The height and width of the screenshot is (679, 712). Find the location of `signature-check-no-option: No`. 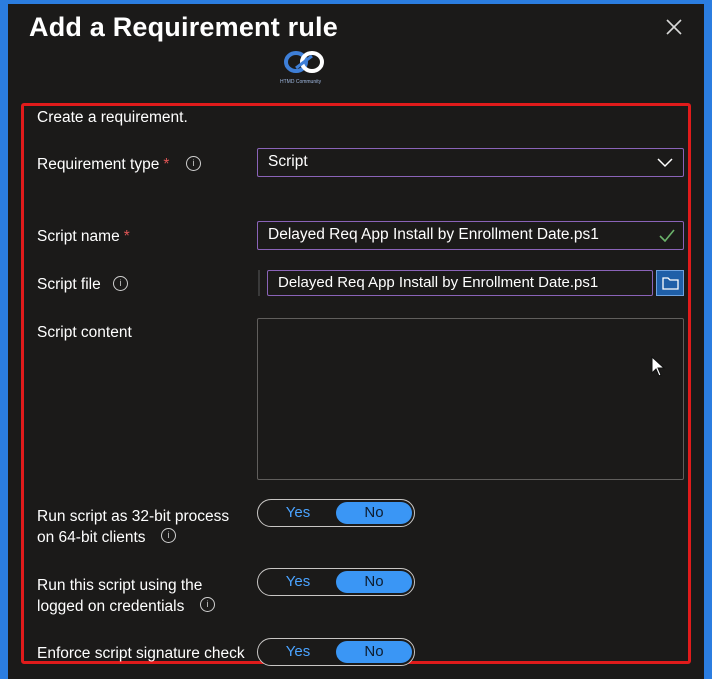

signature-check-no-option: No is located at coordinates (374, 652).